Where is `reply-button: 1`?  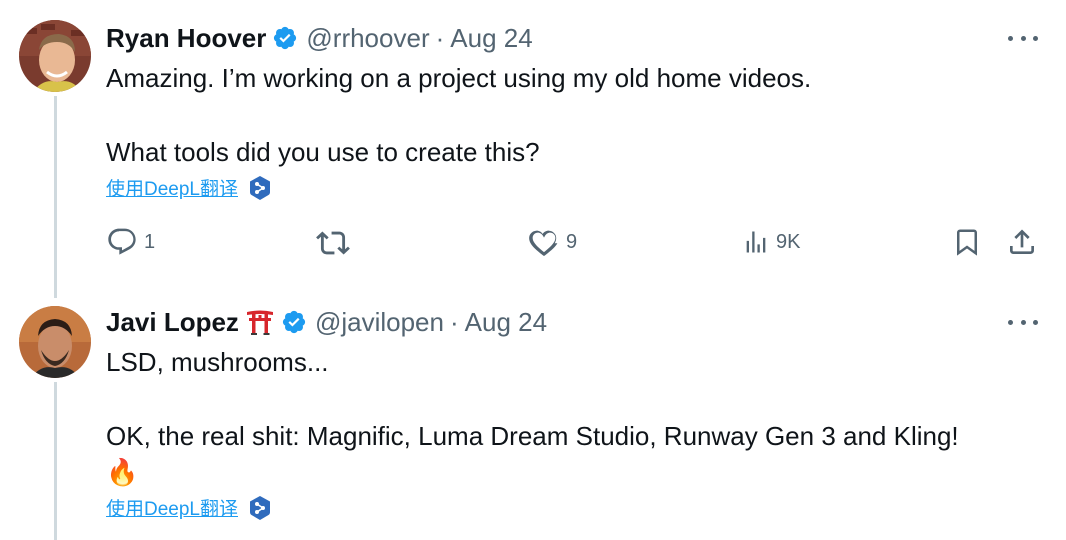 reply-button: 1 is located at coordinates (130, 242).